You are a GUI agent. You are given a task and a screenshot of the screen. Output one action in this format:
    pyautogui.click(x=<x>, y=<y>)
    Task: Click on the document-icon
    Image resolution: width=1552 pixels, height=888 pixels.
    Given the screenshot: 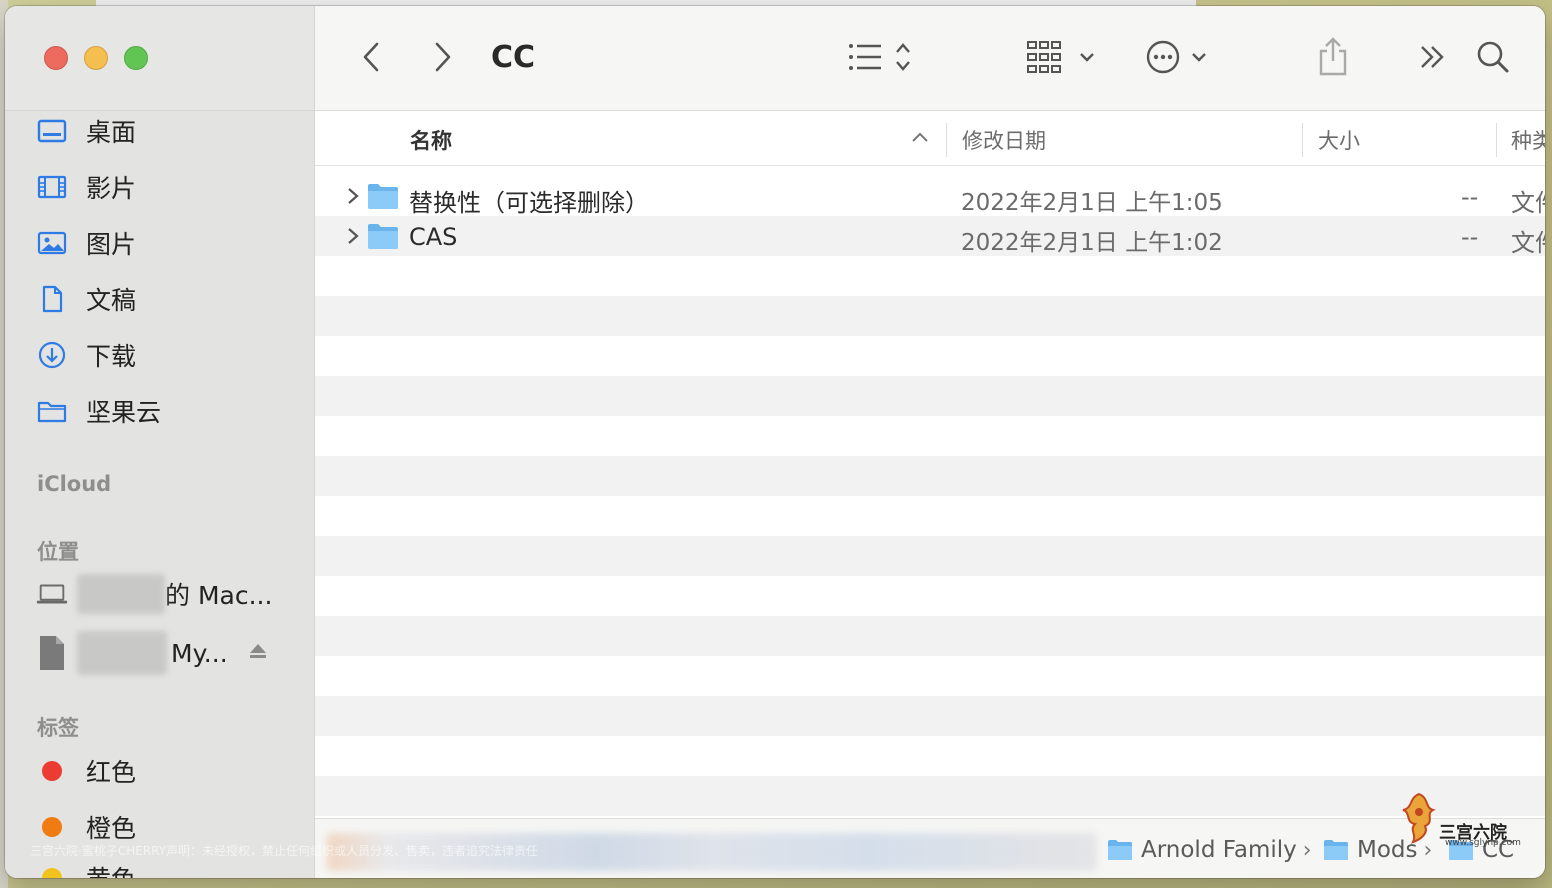 What is the action you would take?
    pyautogui.click(x=52, y=299)
    